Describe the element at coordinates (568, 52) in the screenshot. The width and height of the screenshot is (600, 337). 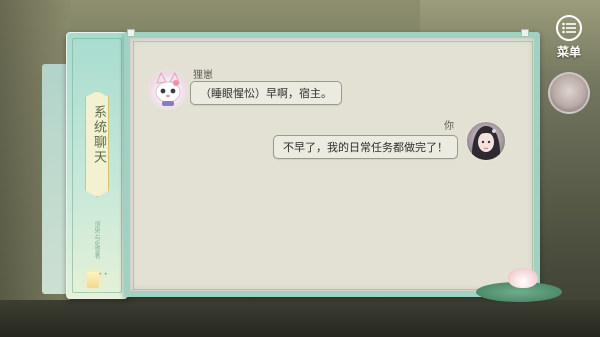
I see `menu-label: 菜单` at that location.